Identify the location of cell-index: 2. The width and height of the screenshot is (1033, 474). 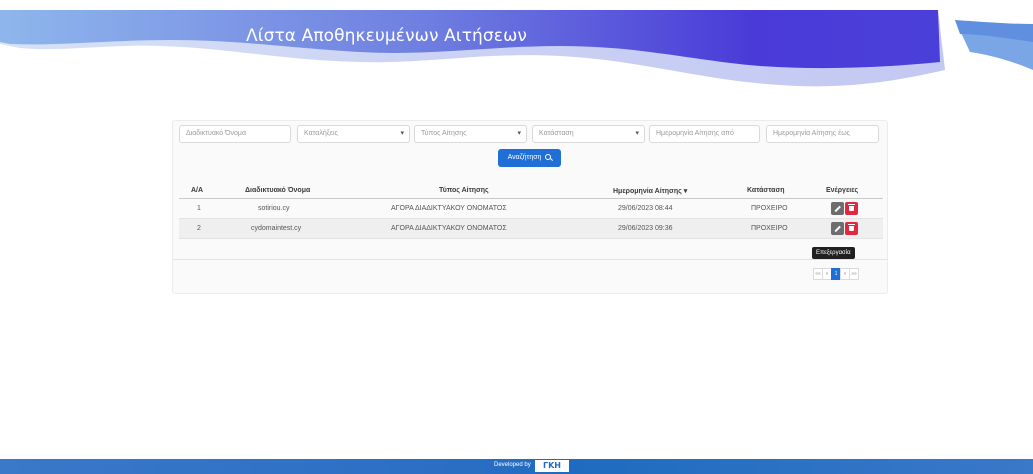
(199, 228).